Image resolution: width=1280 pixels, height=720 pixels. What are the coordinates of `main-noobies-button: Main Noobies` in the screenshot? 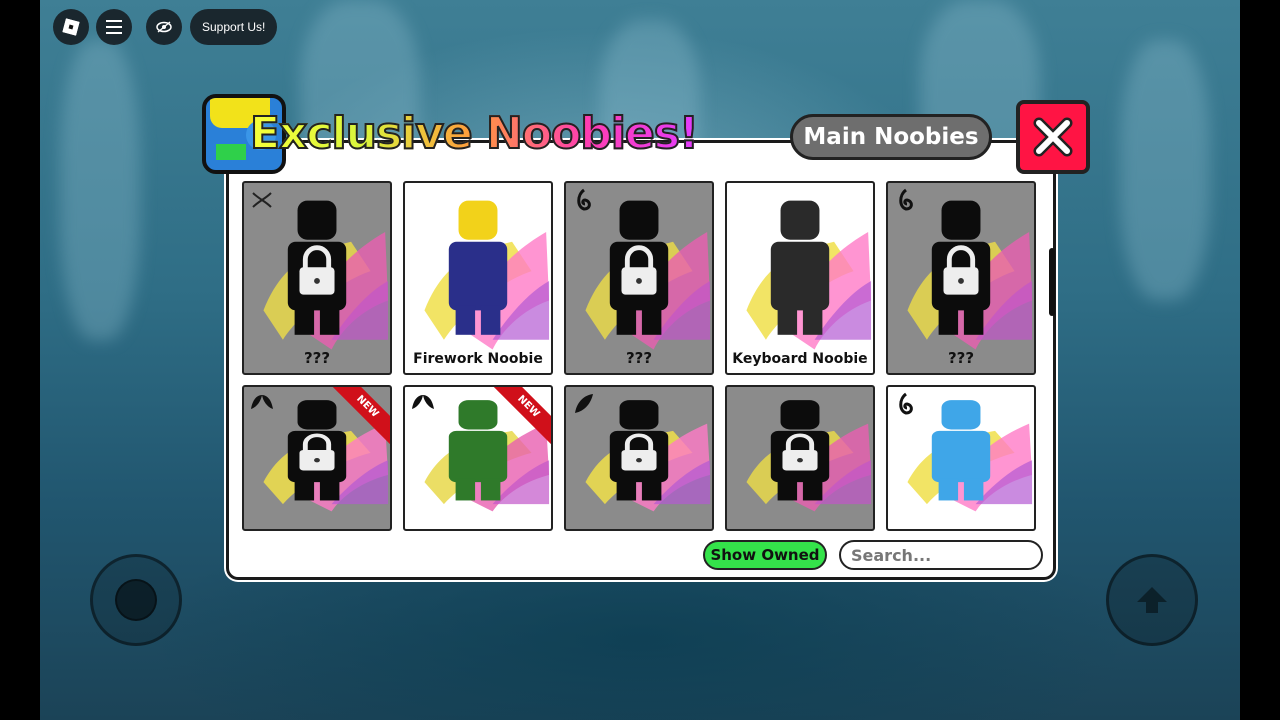 It's located at (891, 137).